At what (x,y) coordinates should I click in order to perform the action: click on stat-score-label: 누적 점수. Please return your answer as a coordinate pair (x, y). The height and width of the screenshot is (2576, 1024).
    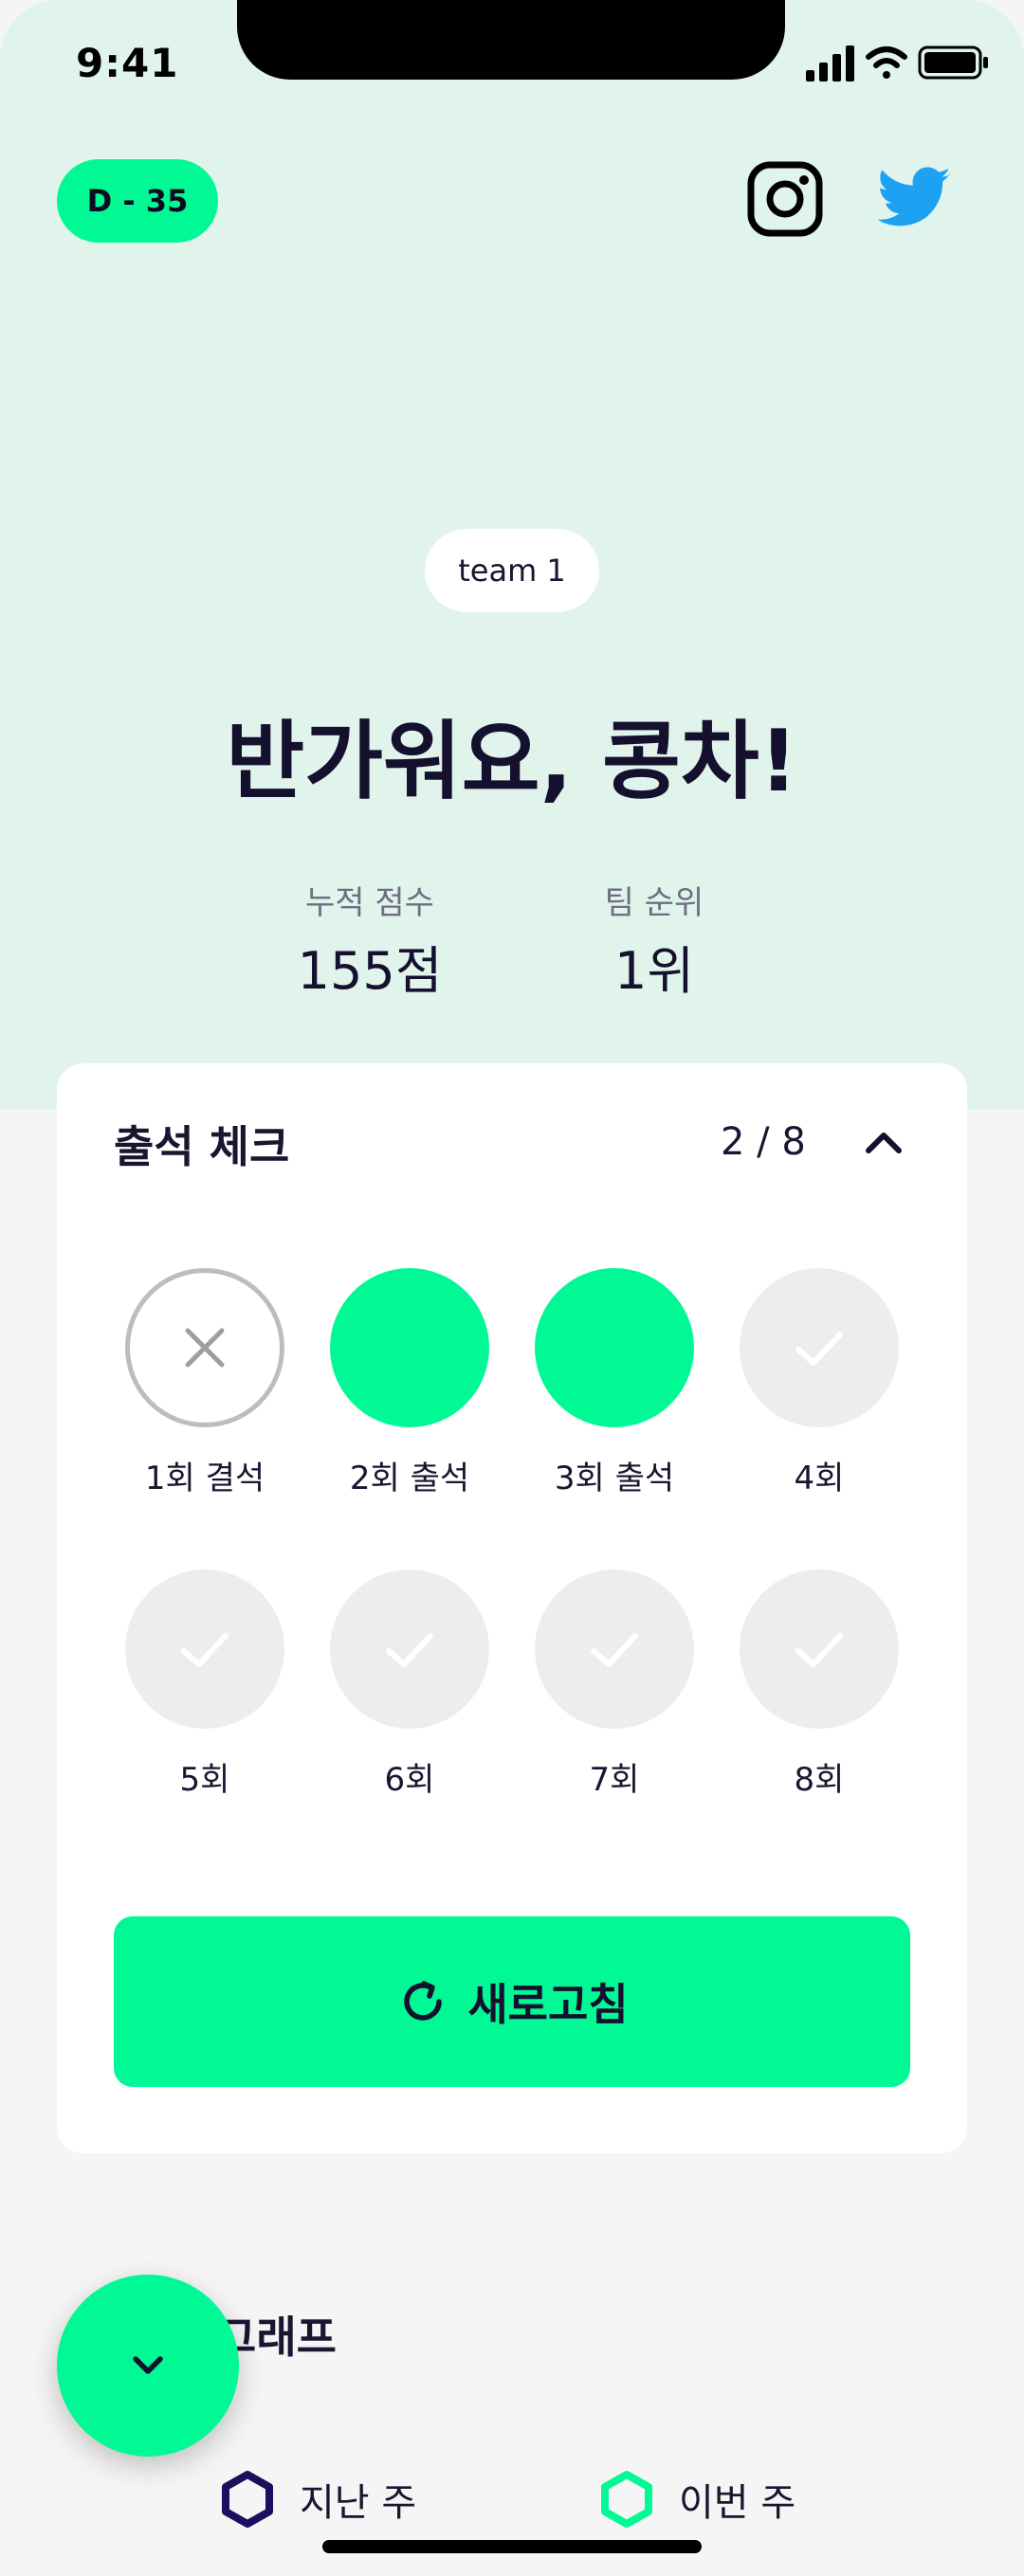
    Looking at the image, I should click on (369, 903).